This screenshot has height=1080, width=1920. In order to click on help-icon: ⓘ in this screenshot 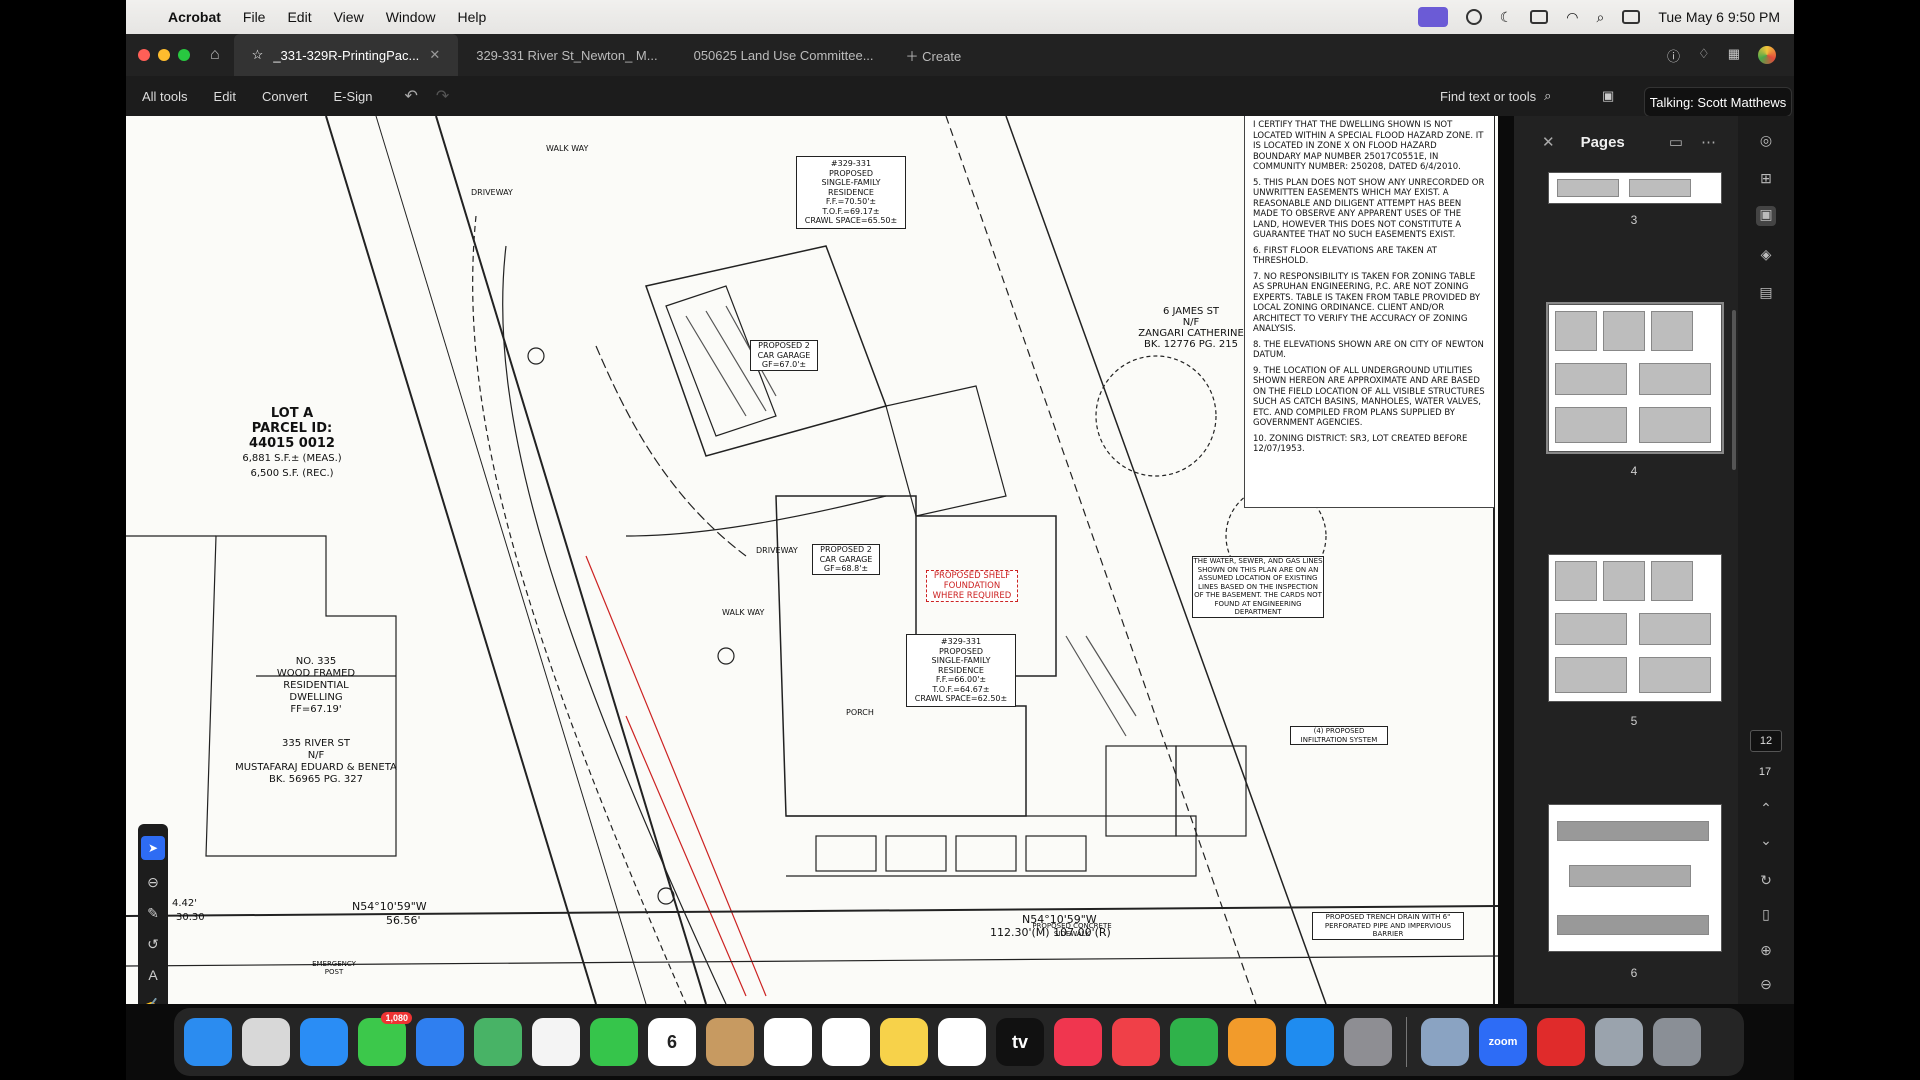, I will do `click(1673, 55)`.